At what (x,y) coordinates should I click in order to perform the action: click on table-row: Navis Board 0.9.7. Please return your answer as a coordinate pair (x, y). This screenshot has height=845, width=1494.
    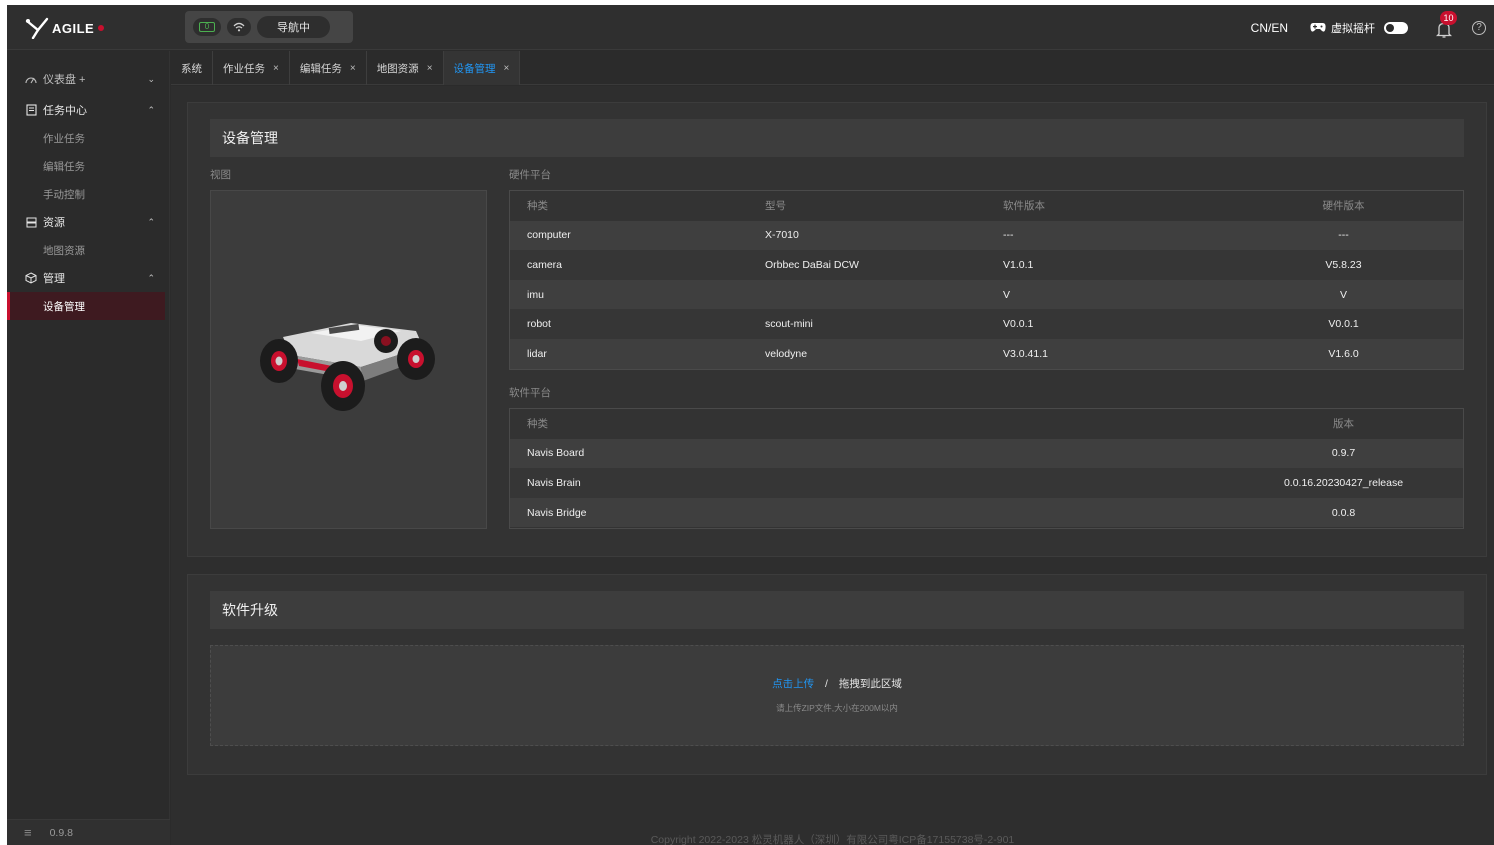
    Looking at the image, I should click on (986, 453).